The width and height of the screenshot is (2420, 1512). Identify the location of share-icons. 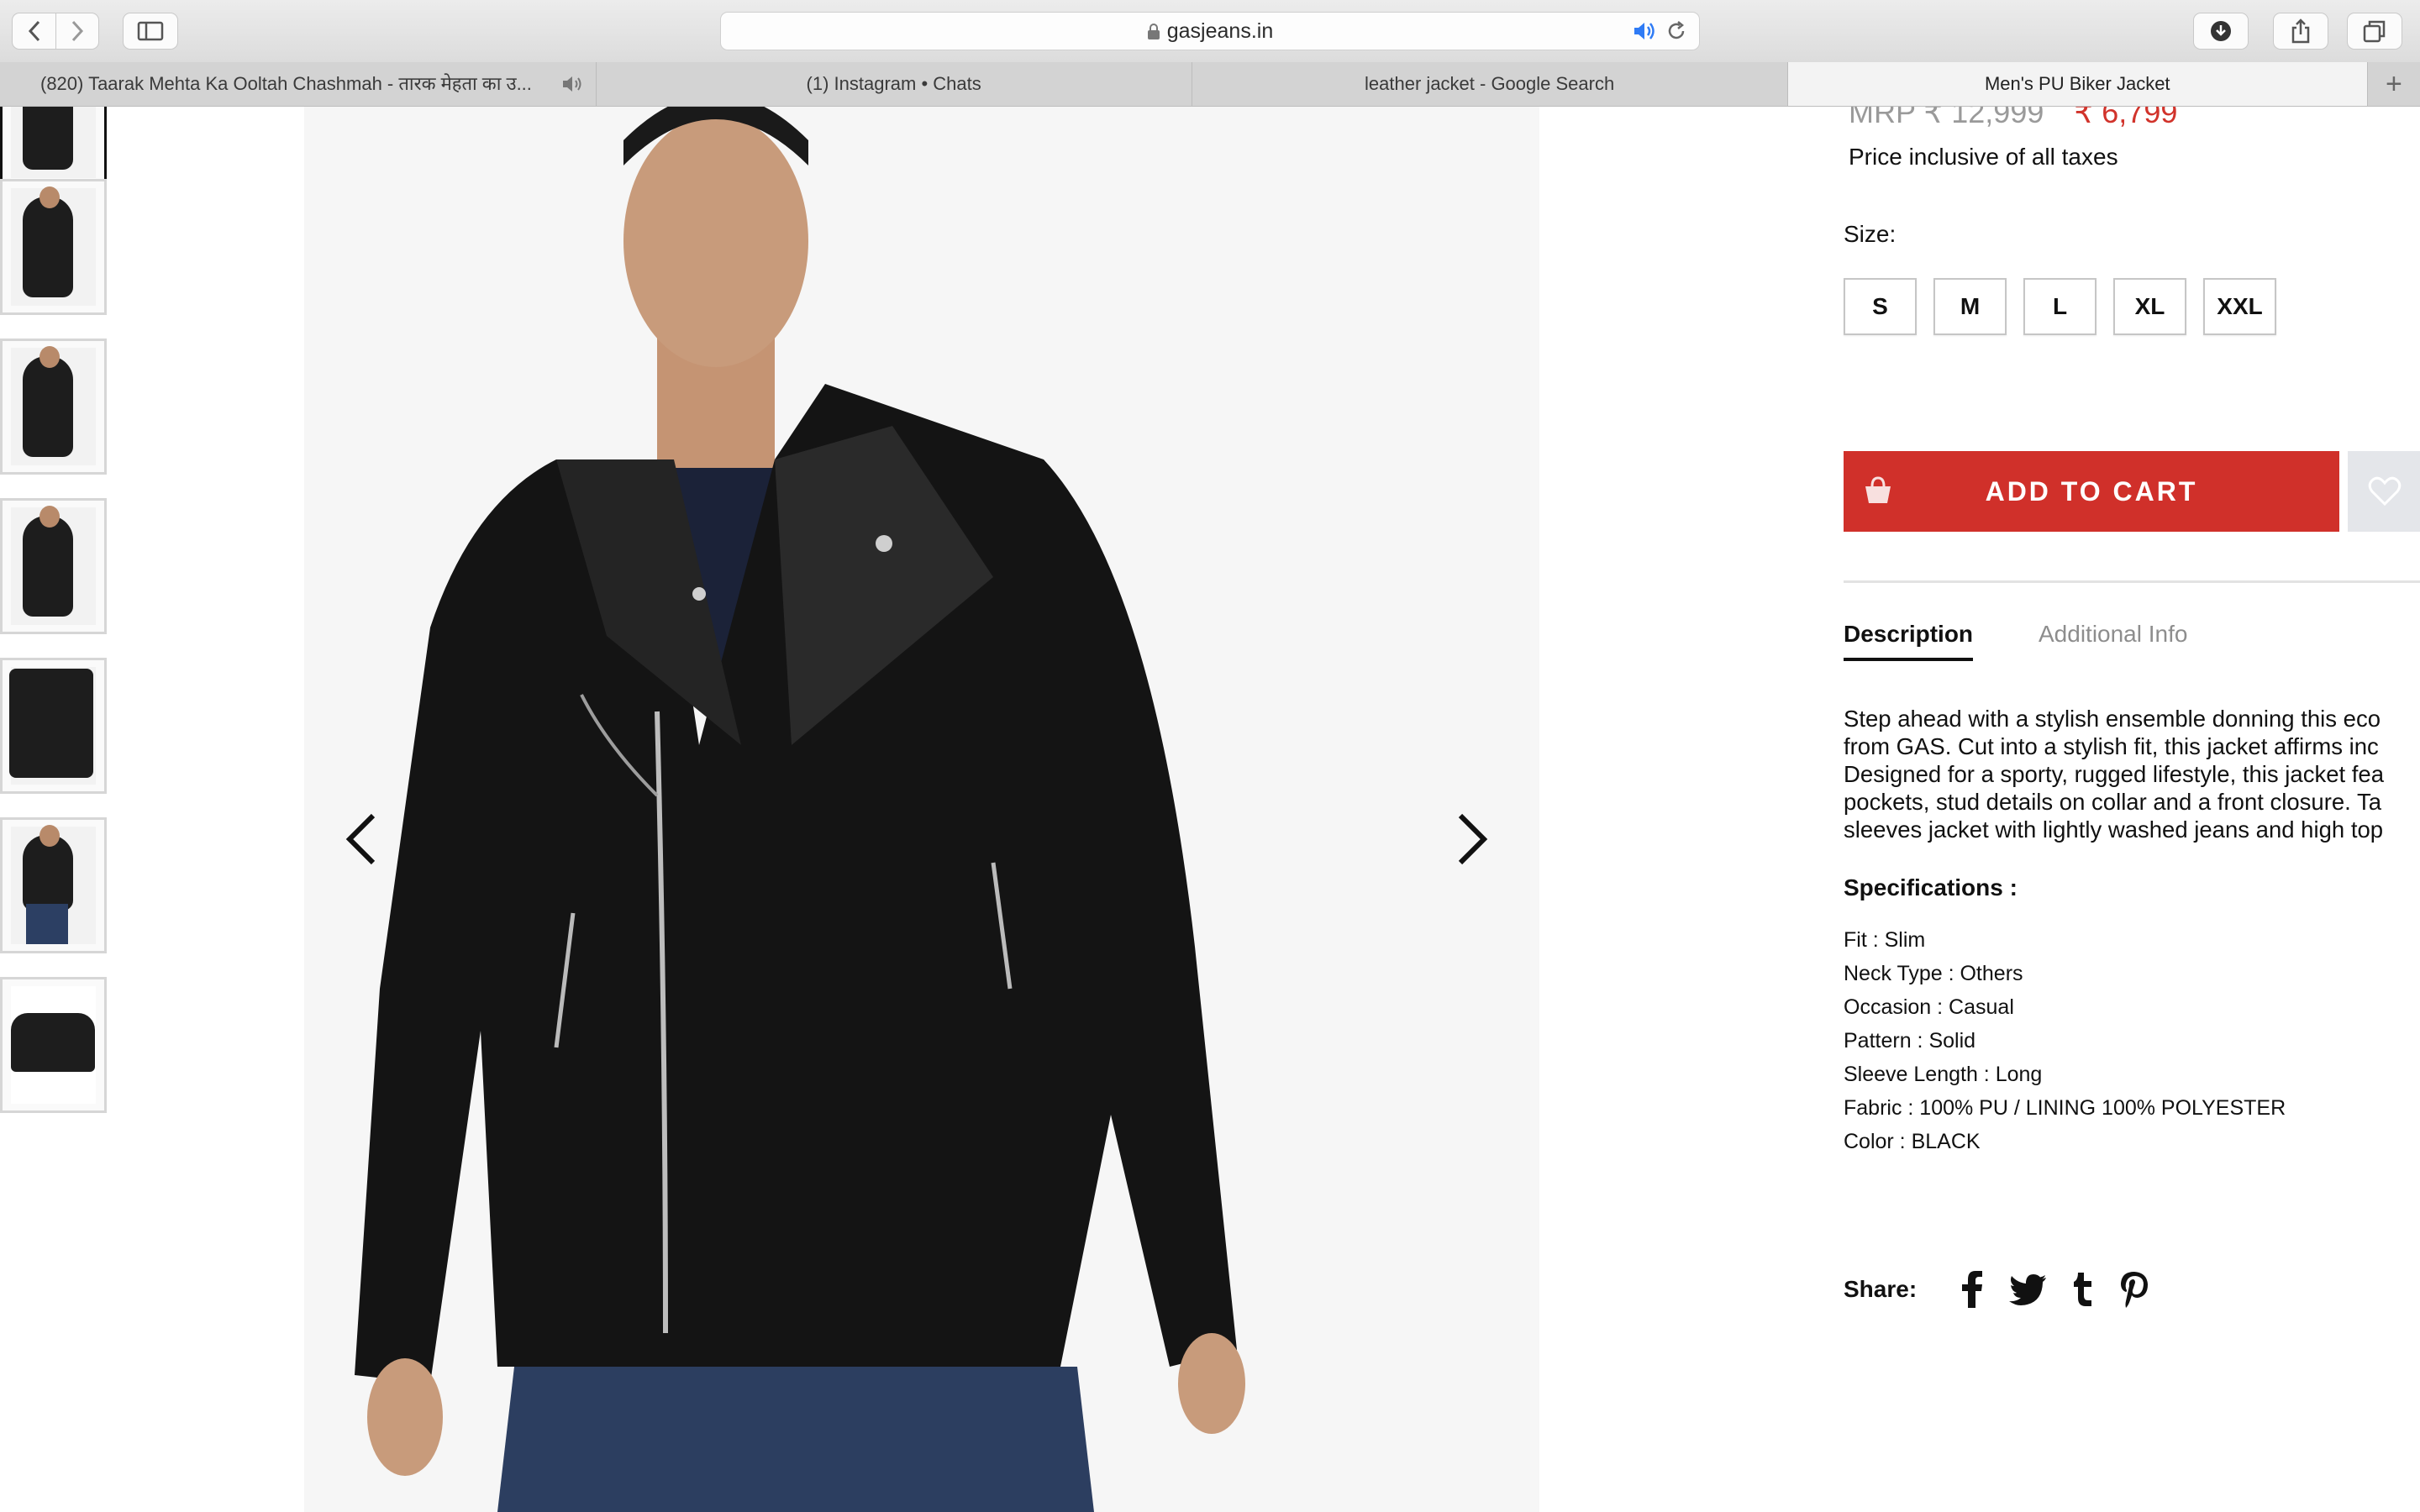
(2055, 1289).